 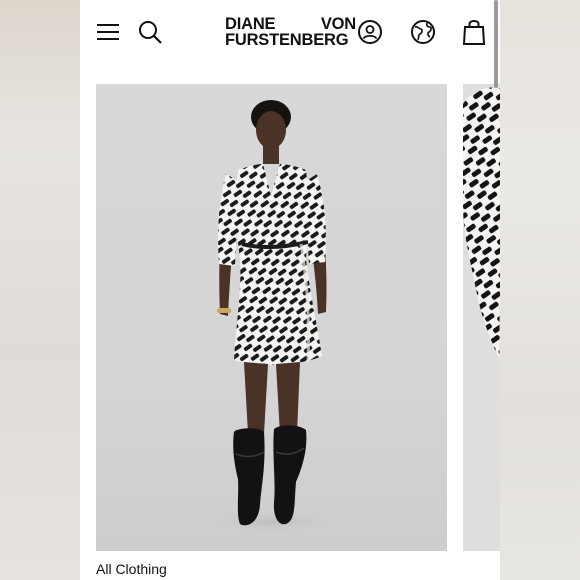 What do you see at coordinates (40, 290) in the screenshot?
I see `blurred-left-backdrop` at bounding box center [40, 290].